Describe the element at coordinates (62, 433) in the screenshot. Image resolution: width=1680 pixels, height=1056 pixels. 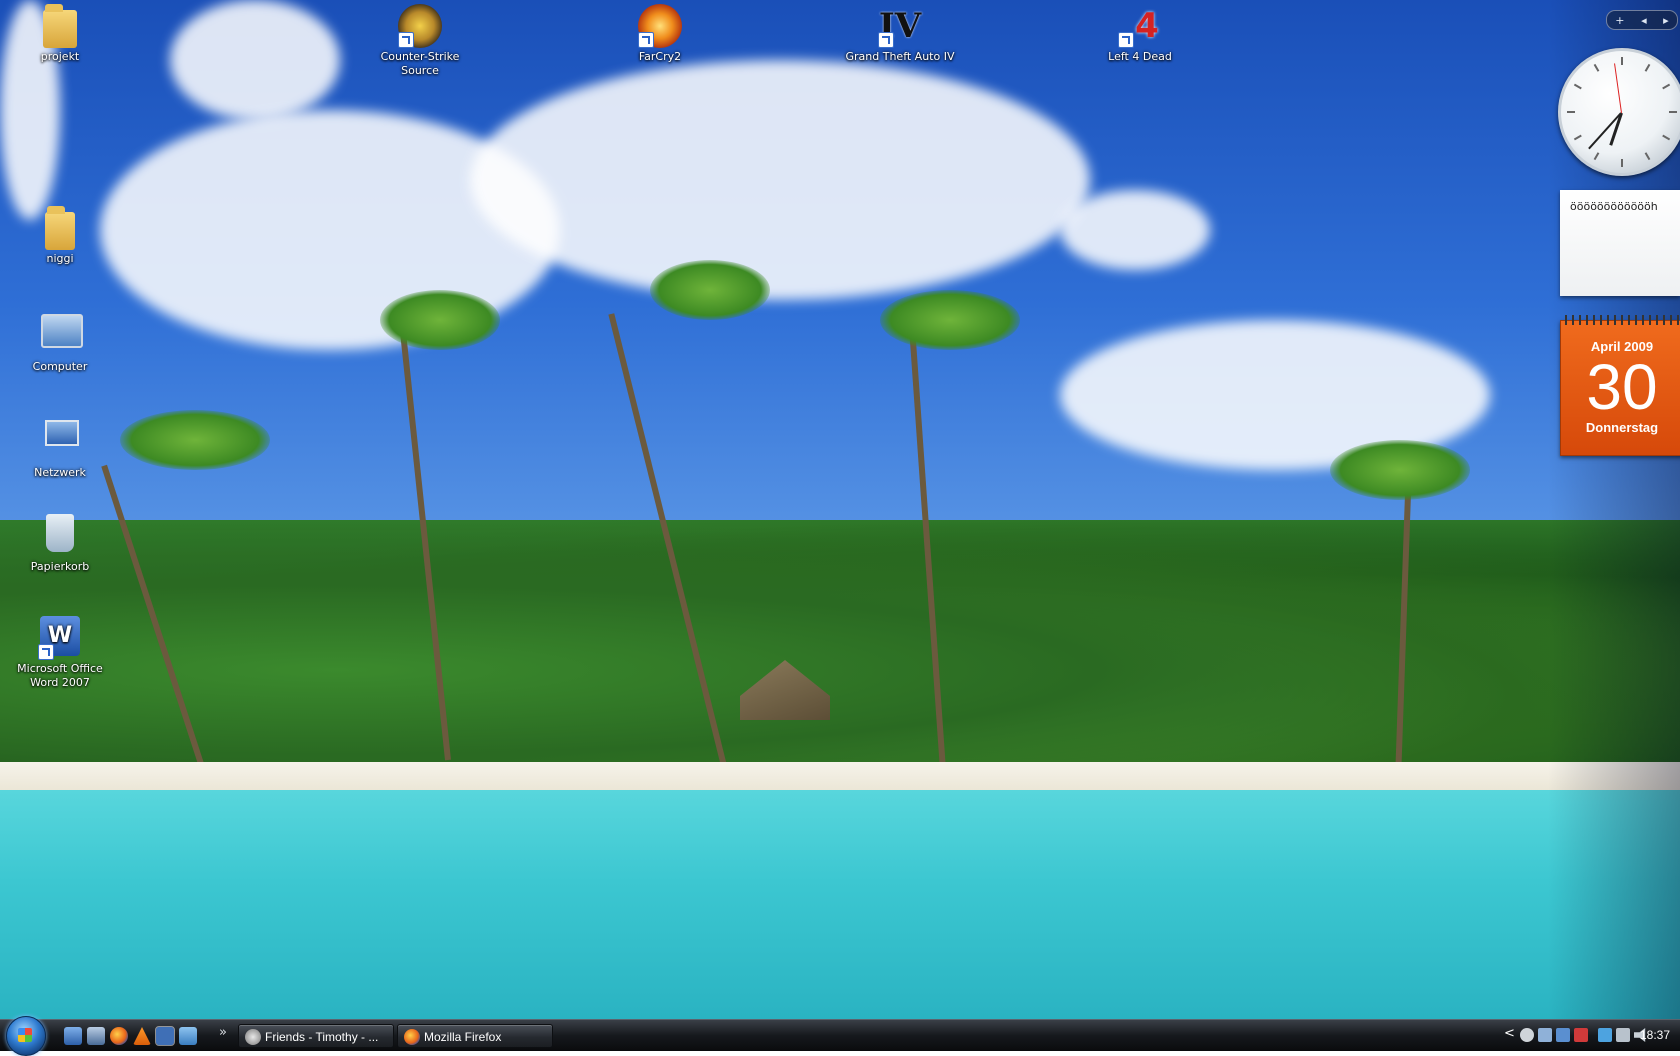
I see `network-icon` at that location.